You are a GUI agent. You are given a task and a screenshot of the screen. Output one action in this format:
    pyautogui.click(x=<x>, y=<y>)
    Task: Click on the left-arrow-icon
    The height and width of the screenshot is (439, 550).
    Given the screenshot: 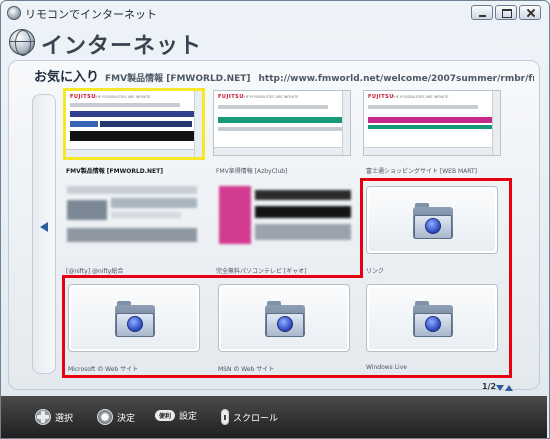 What is the action you would take?
    pyautogui.click(x=44, y=227)
    